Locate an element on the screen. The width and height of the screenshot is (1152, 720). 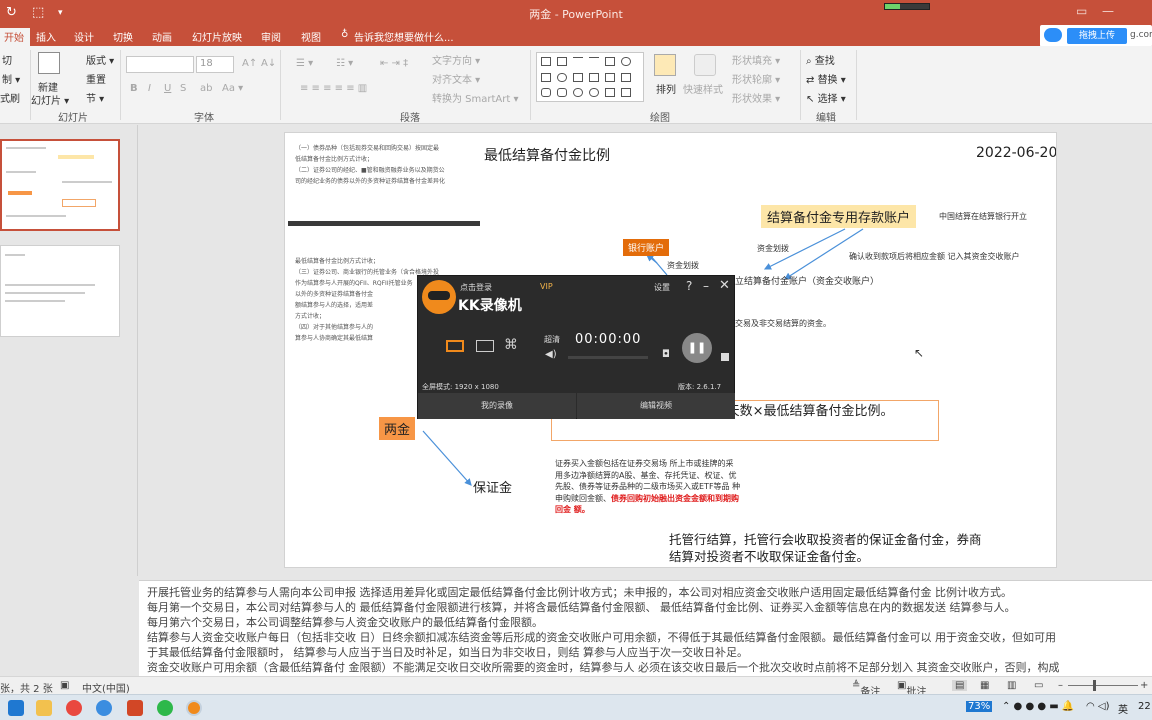
zoom-slider-thumb is located at coordinates (1094, 685).